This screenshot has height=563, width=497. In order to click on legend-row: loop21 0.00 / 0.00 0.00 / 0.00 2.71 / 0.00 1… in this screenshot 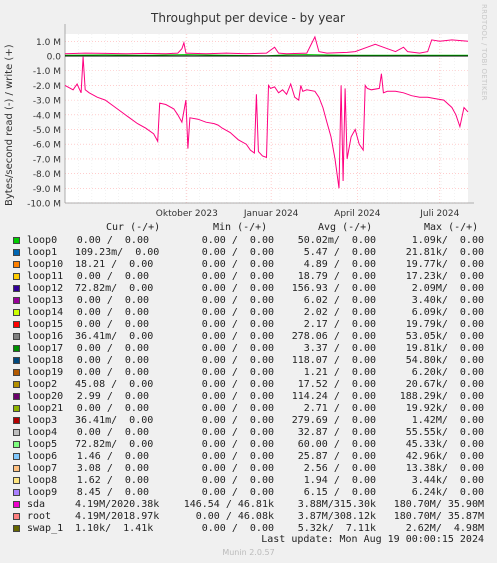, I will do `click(248, 409)`.